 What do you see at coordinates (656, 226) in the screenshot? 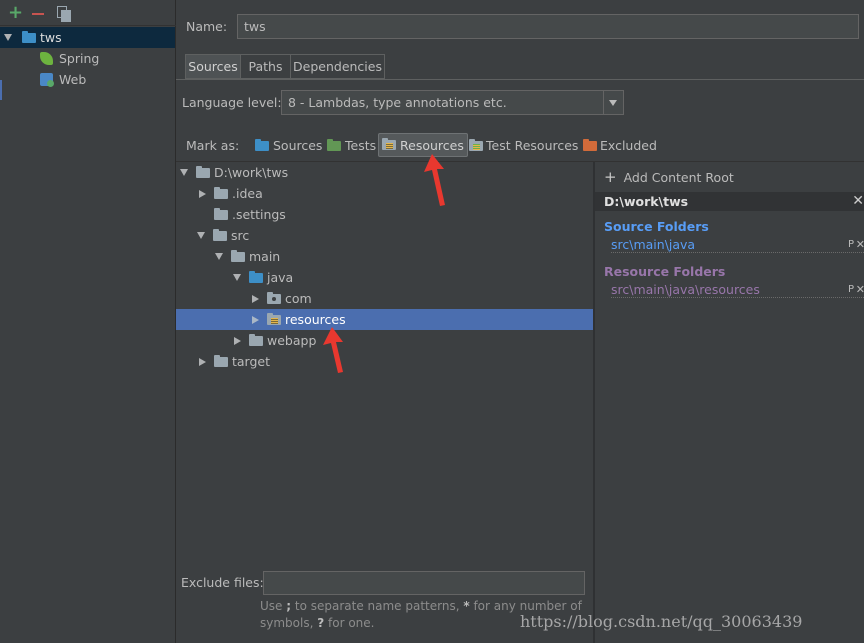
I see `source-folders-title: Source Folders` at bounding box center [656, 226].